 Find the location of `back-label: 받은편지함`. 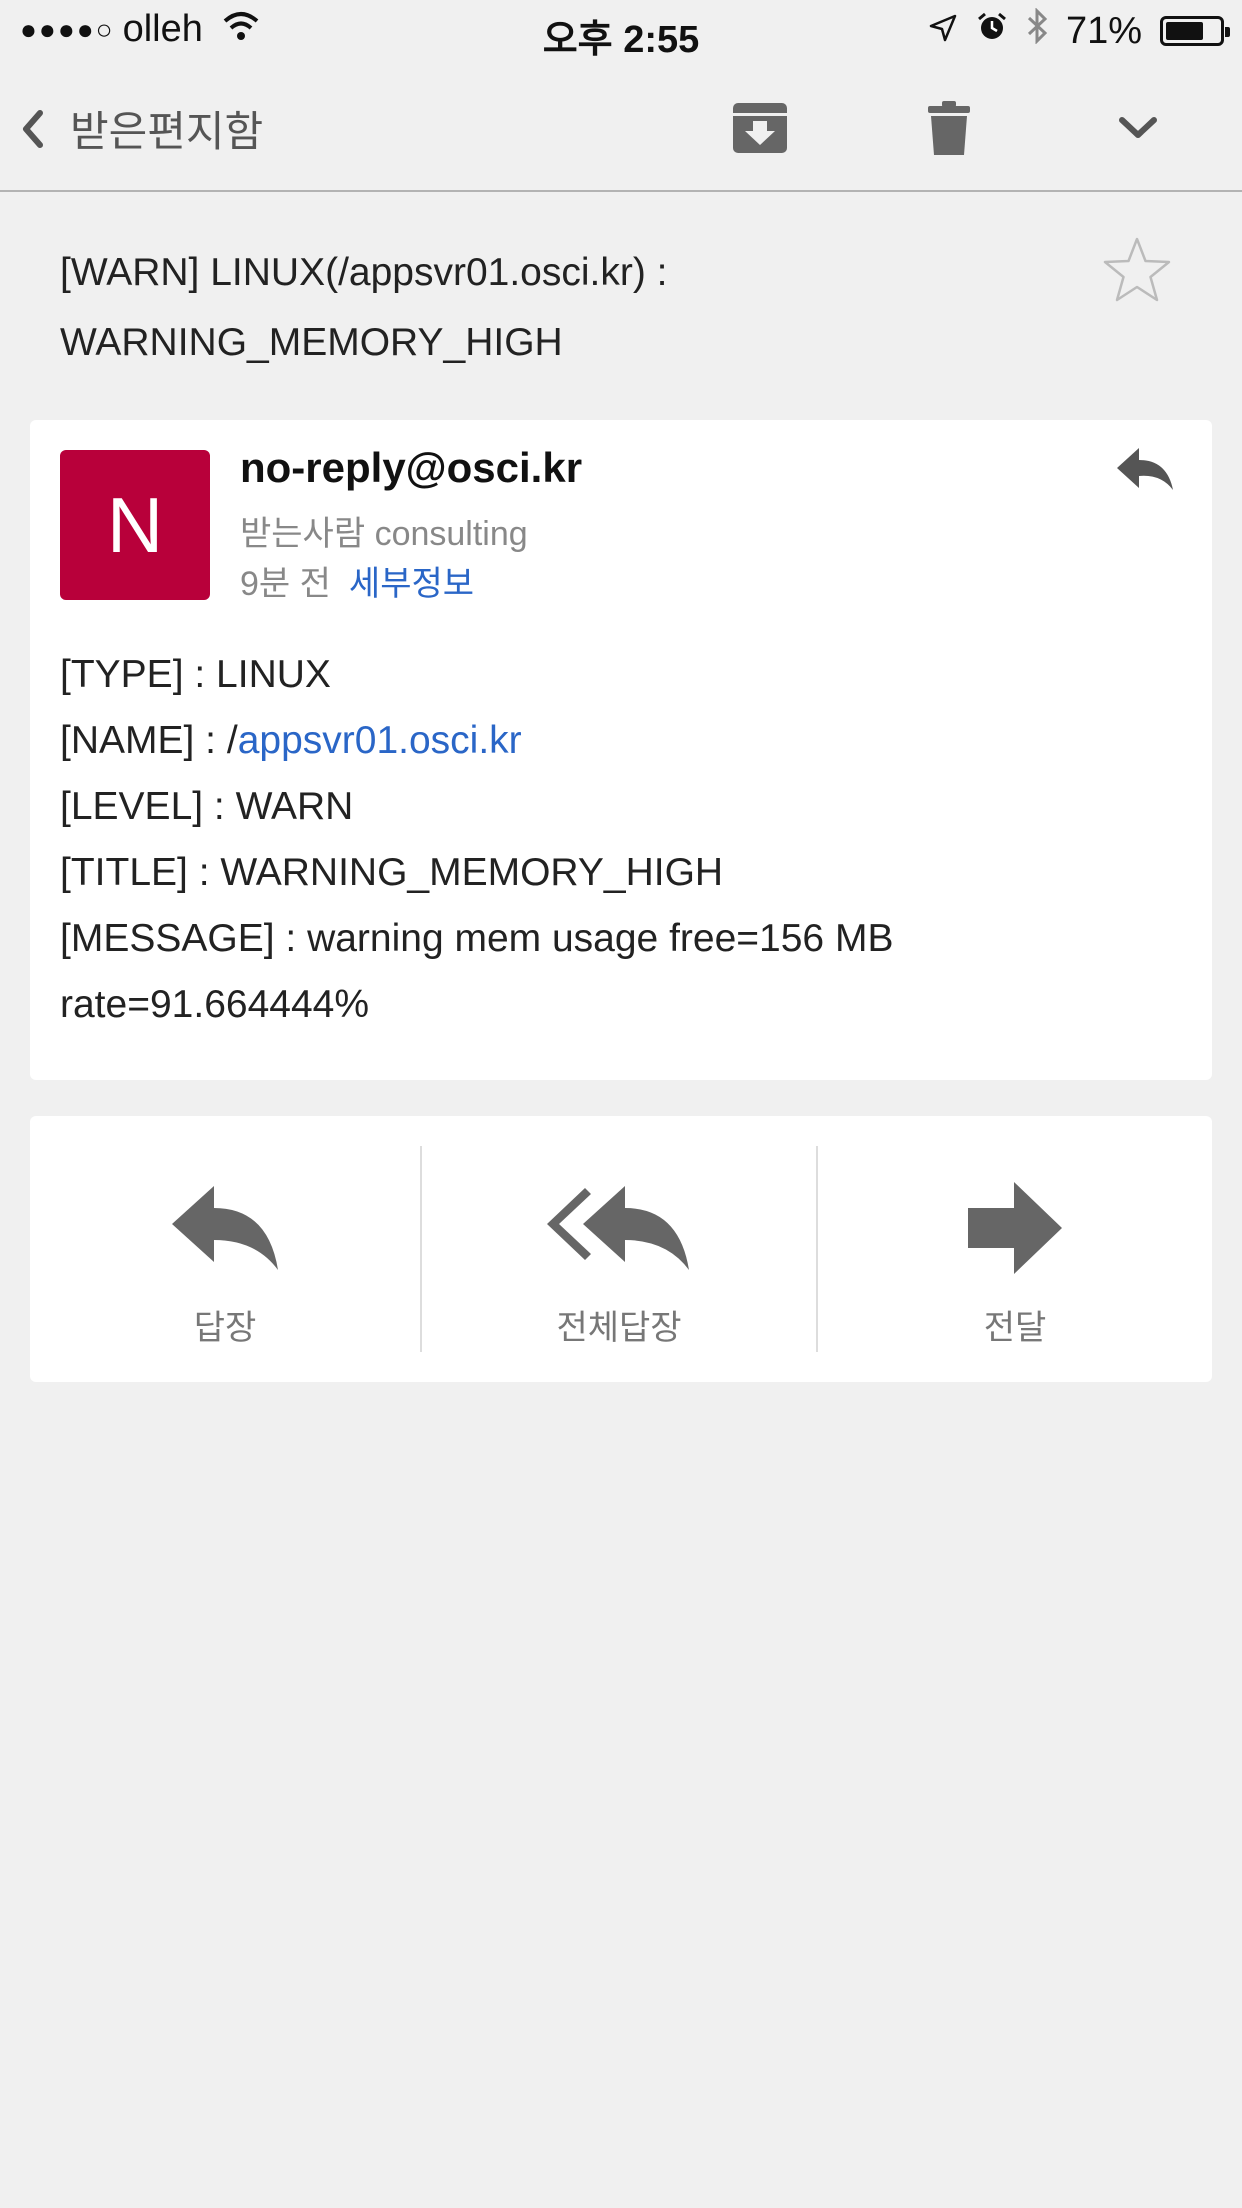

back-label: 받은편지함 is located at coordinates (167, 131).